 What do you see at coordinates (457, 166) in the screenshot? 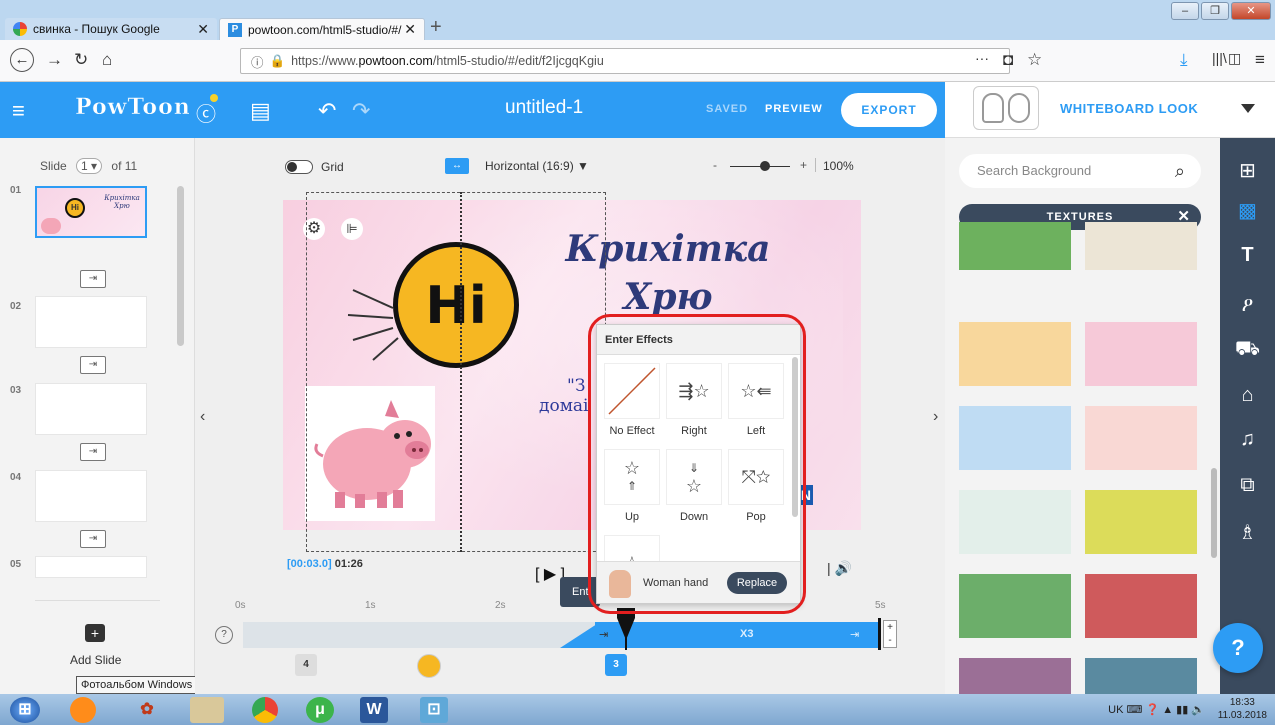
I see `orientation-icon: ↔` at bounding box center [457, 166].